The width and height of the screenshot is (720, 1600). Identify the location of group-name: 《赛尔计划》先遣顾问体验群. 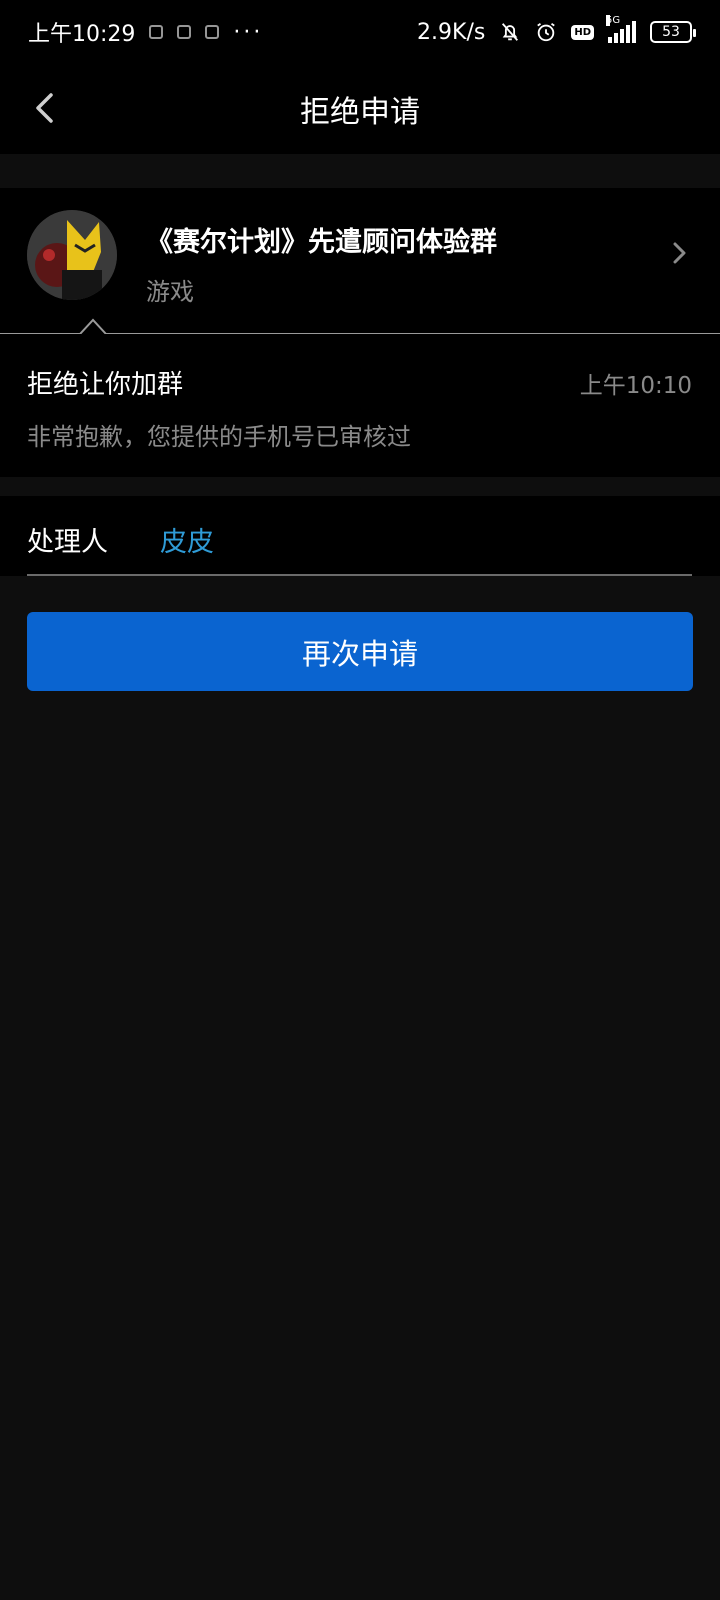
(321, 242).